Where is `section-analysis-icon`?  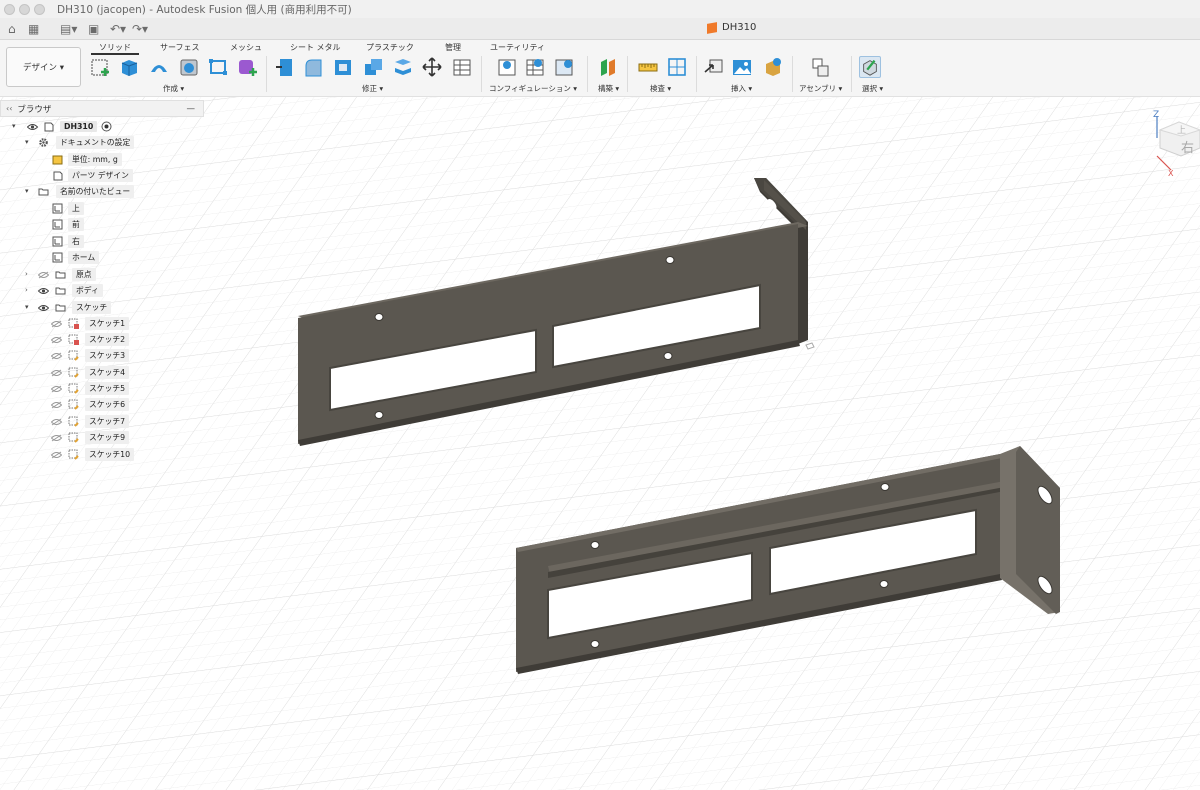
section-analysis-icon is located at coordinates (677, 67).